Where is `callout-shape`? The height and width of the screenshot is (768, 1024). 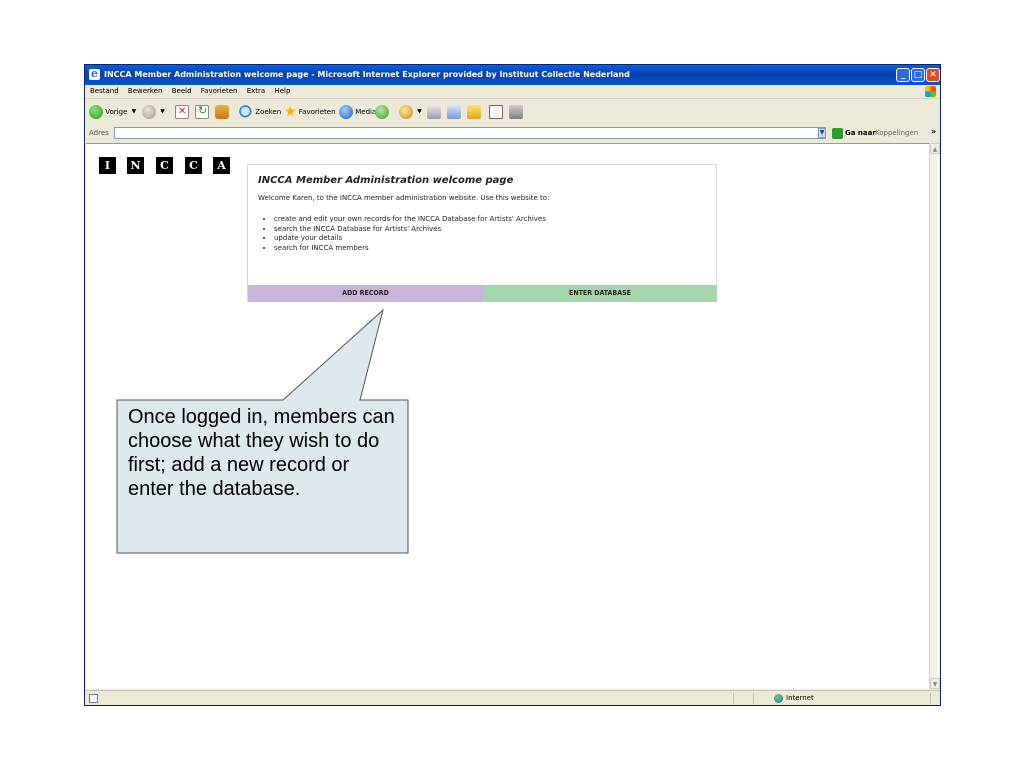 callout-shape is located at coordinates (262, 431).